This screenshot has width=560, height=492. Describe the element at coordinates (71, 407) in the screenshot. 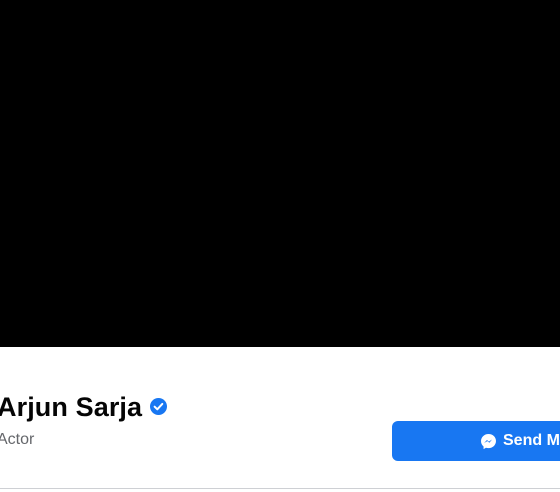

I see `profile-name: Arjun Sarja` at that location.